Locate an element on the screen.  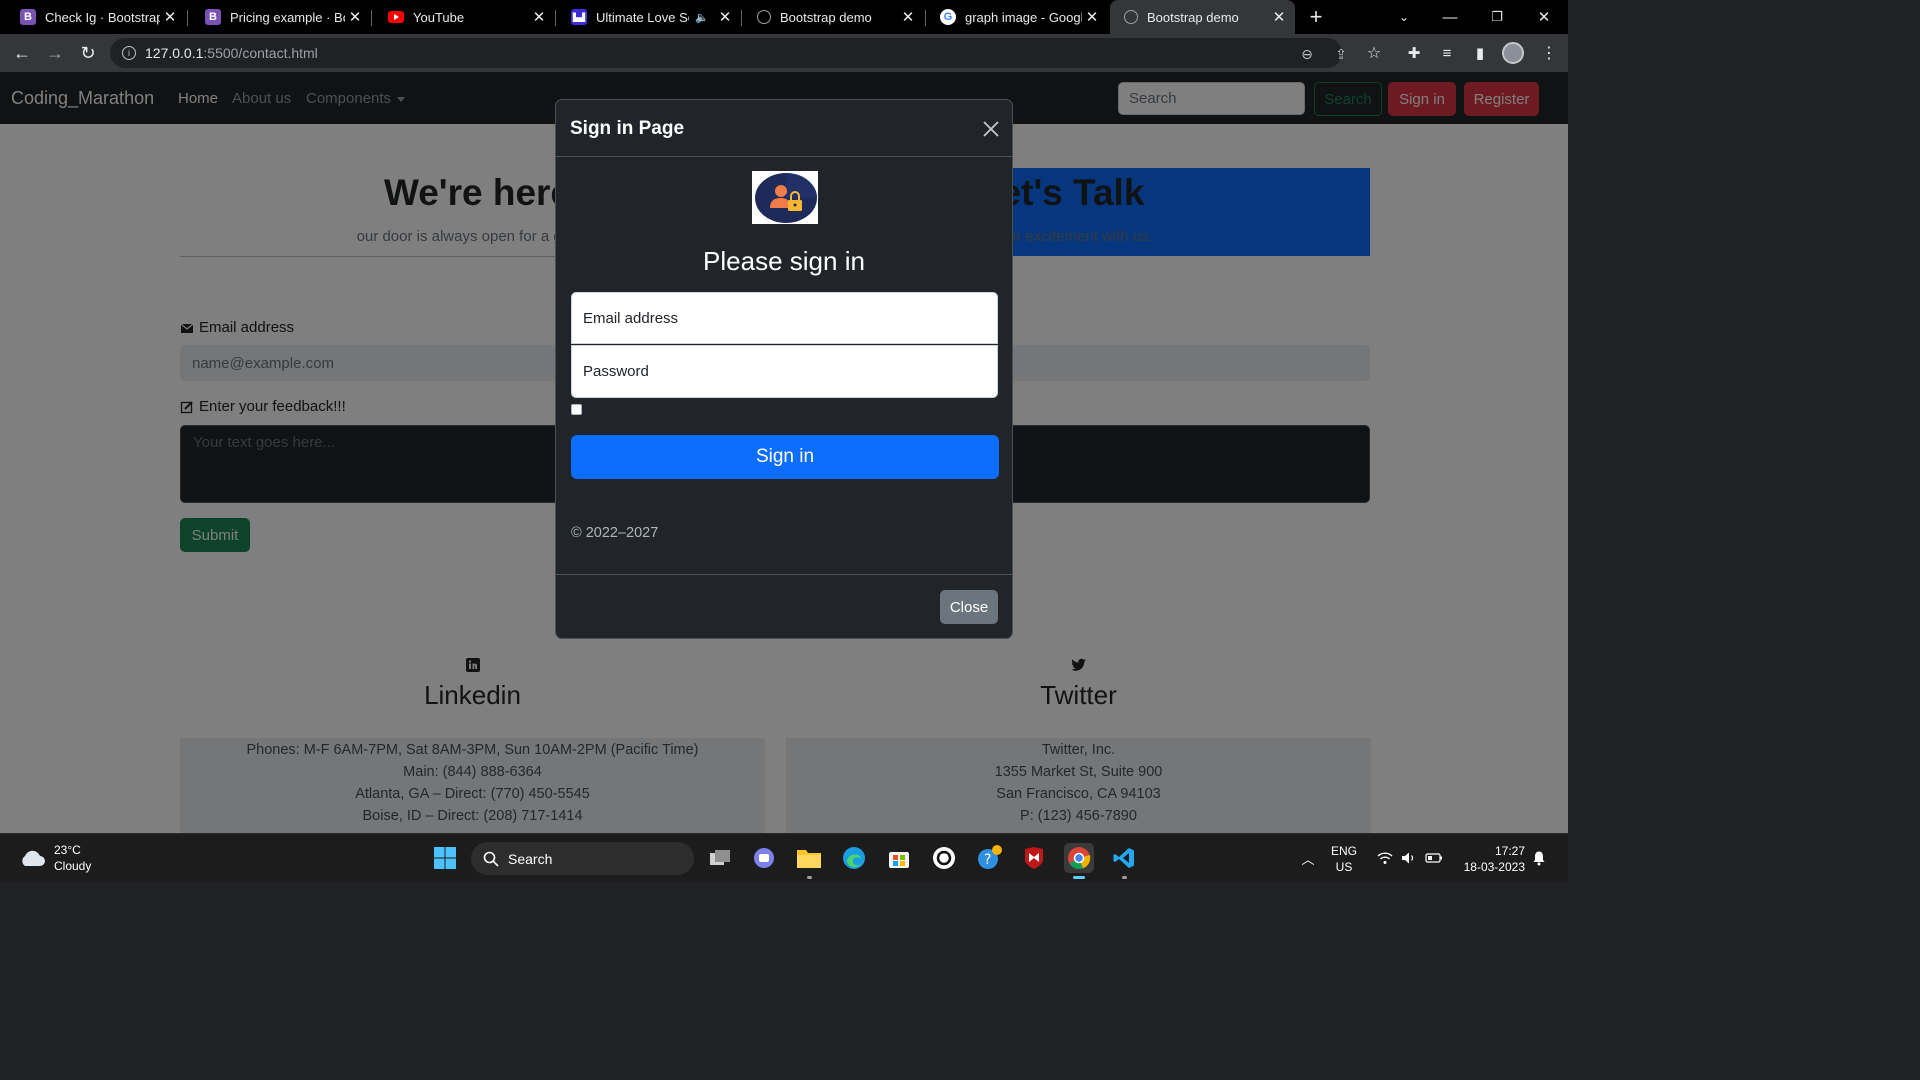
music-icon: ▙▟ is located at coordinates (579, 17).